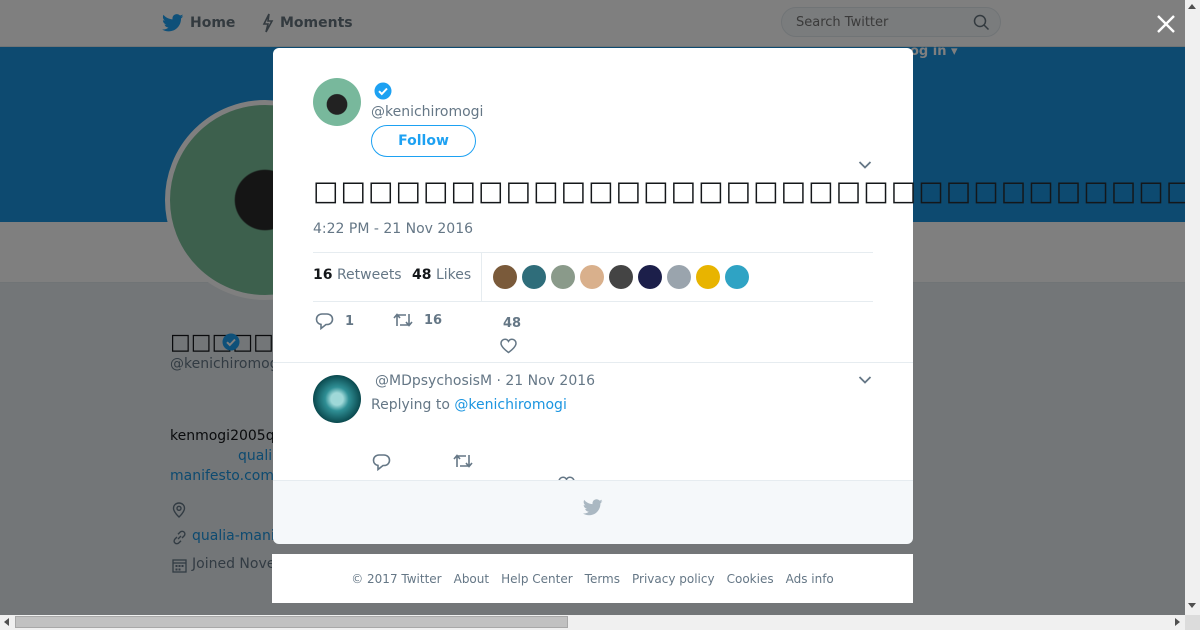 Image resolution: width=1200 pixels, height=630 pixels. I want to click on tweet-stats: 16 Retweets 48 Likes, so click(593, 277).